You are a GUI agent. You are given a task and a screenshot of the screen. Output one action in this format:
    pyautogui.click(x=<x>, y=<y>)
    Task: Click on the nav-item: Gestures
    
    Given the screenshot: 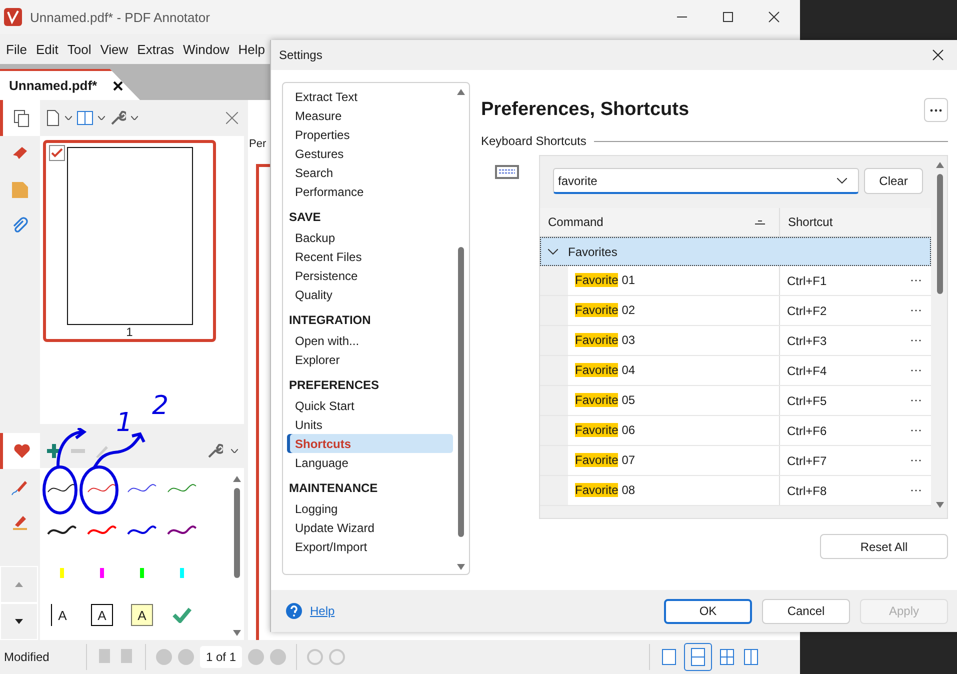 What is the action you would take?
    pyautogui.click(x=370, y=153)
    